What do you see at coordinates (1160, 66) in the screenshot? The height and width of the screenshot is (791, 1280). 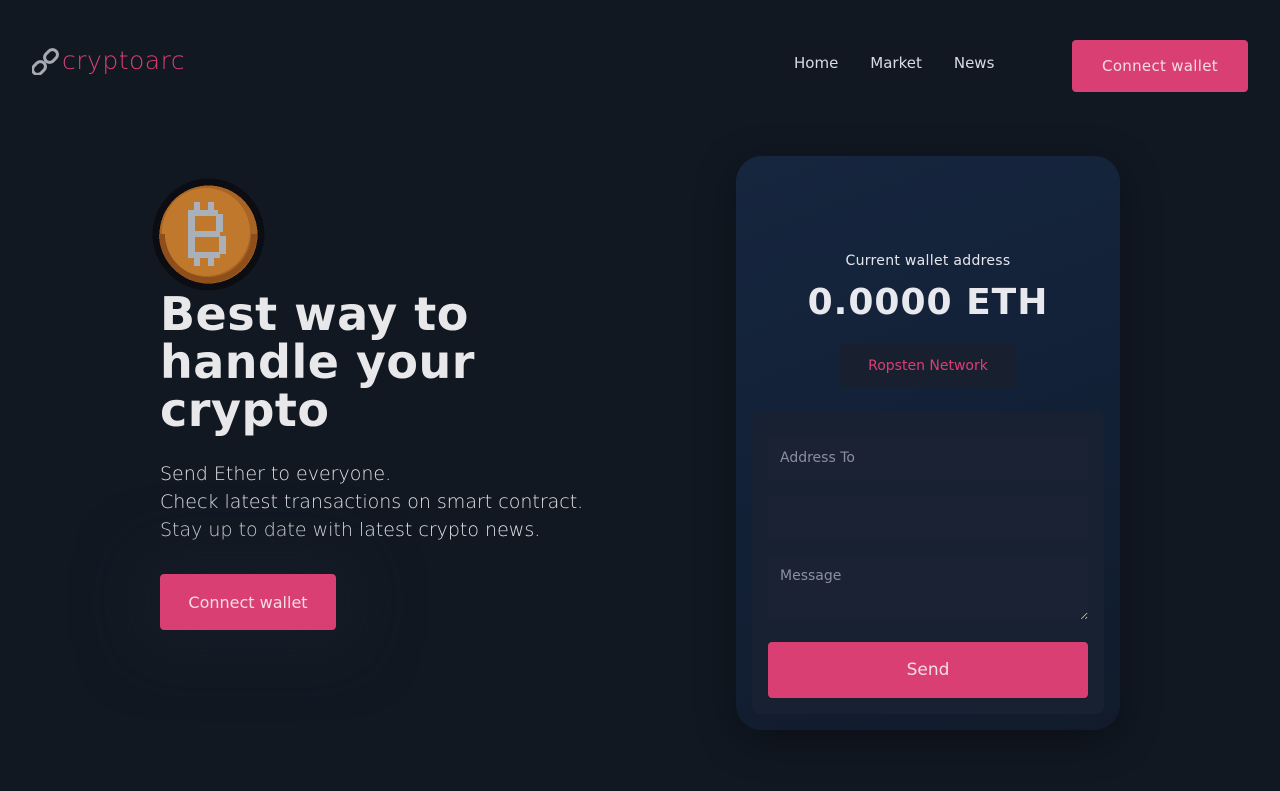 I see `connect-wallet-button-header: Connect wallet` at bounding box center [1160, 66].